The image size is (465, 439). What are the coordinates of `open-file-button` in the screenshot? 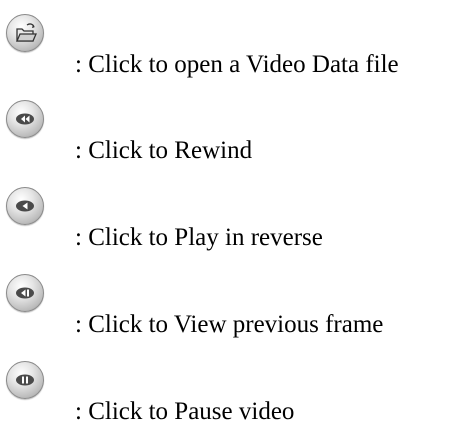 It's located at (25, 33).